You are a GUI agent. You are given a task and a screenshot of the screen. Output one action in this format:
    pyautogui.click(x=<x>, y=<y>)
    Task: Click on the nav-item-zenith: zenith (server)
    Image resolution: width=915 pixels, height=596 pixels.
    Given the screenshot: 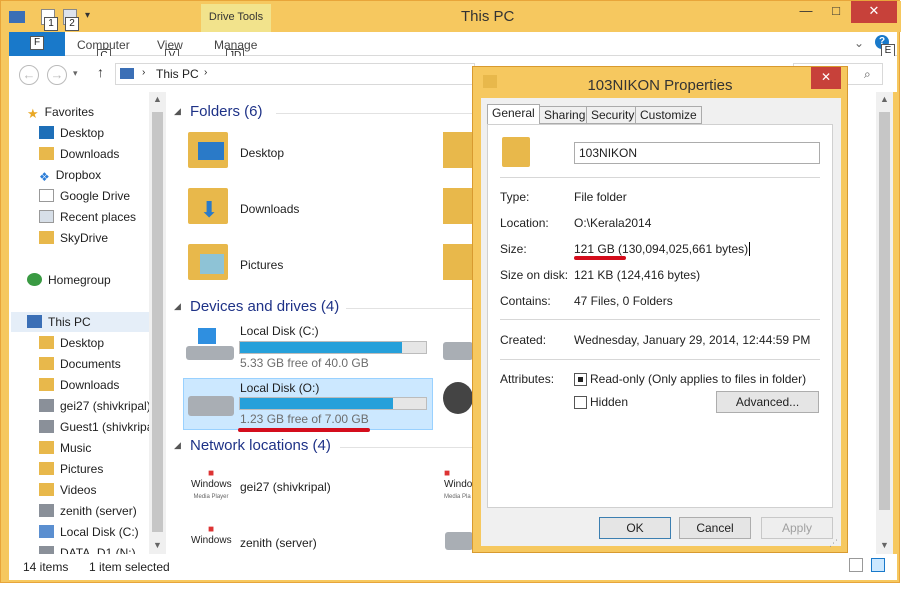 What is the action you would take?
    pyautogui.click(x=102, y=511)
    